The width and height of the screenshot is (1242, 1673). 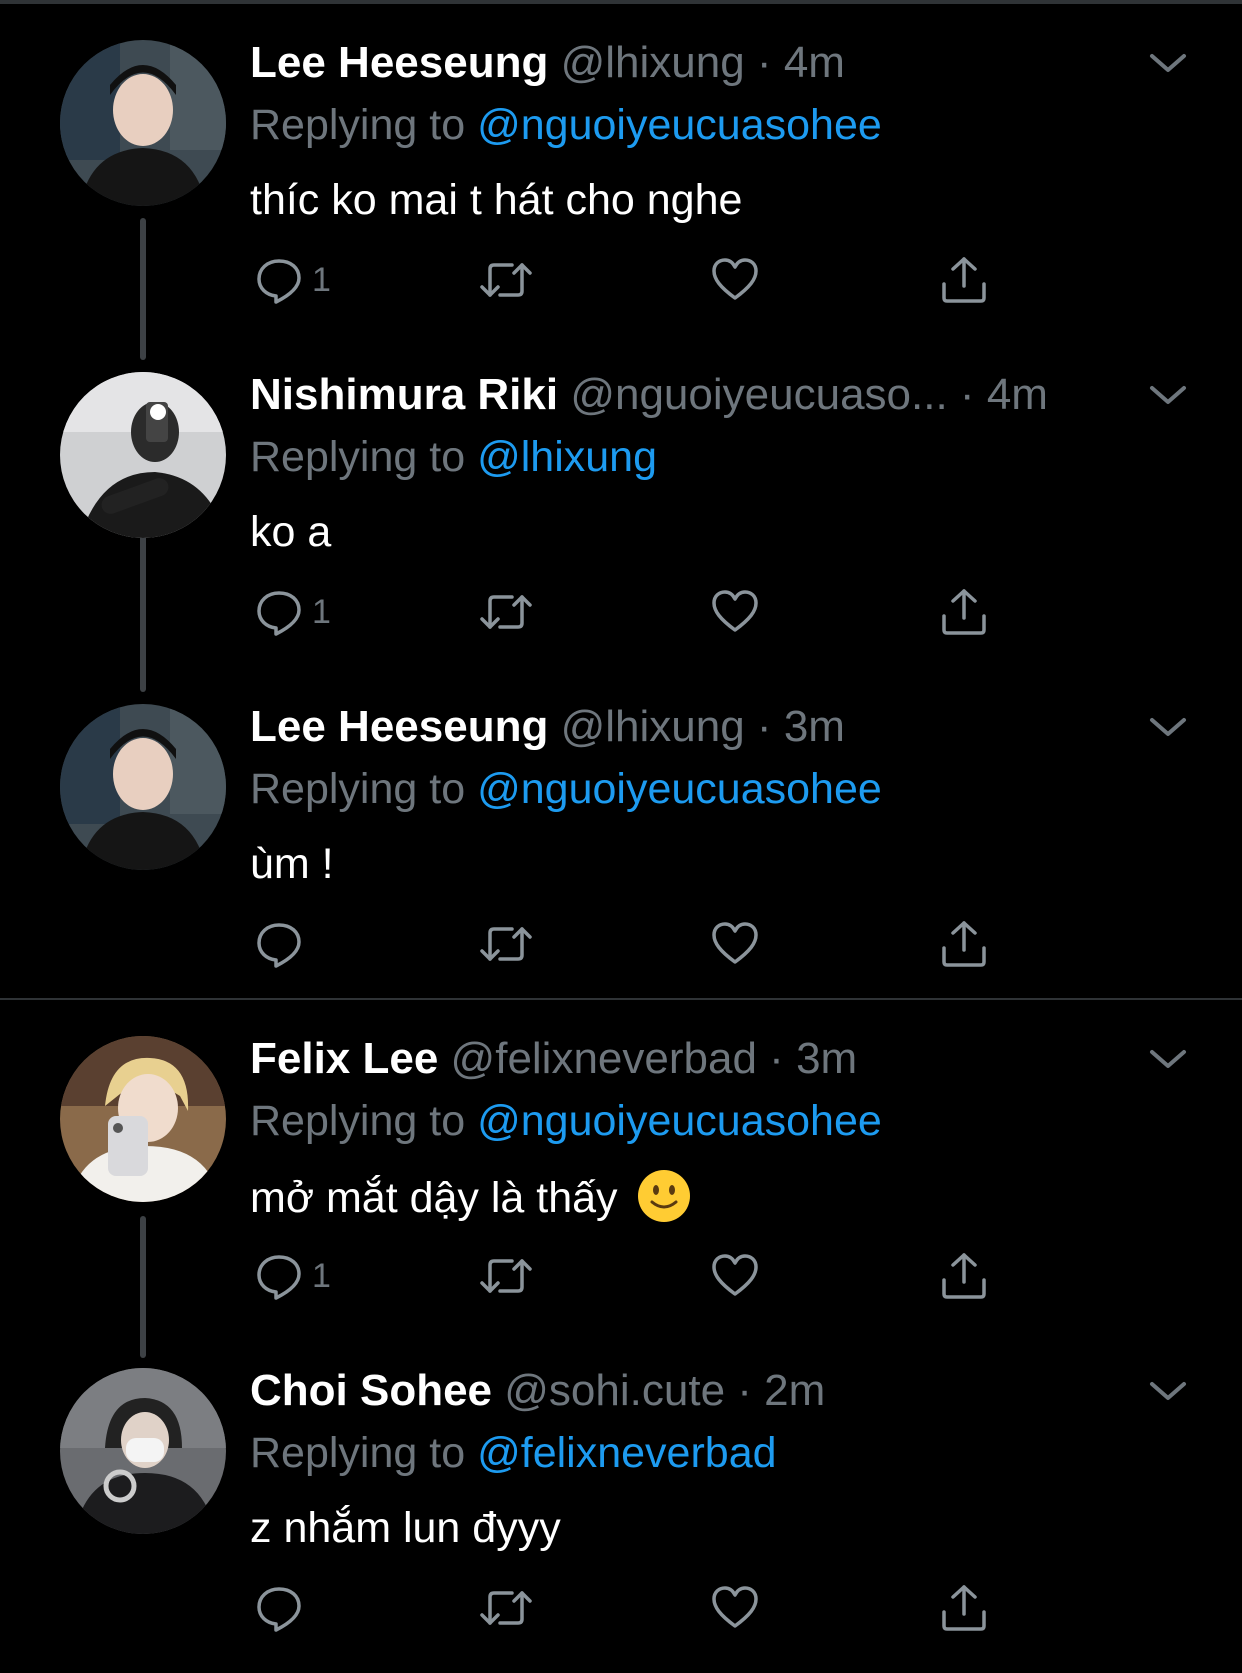 I want to click on tweet-header: Lee Heeseung @lhixung · 3m, so click(x=685, y=727).